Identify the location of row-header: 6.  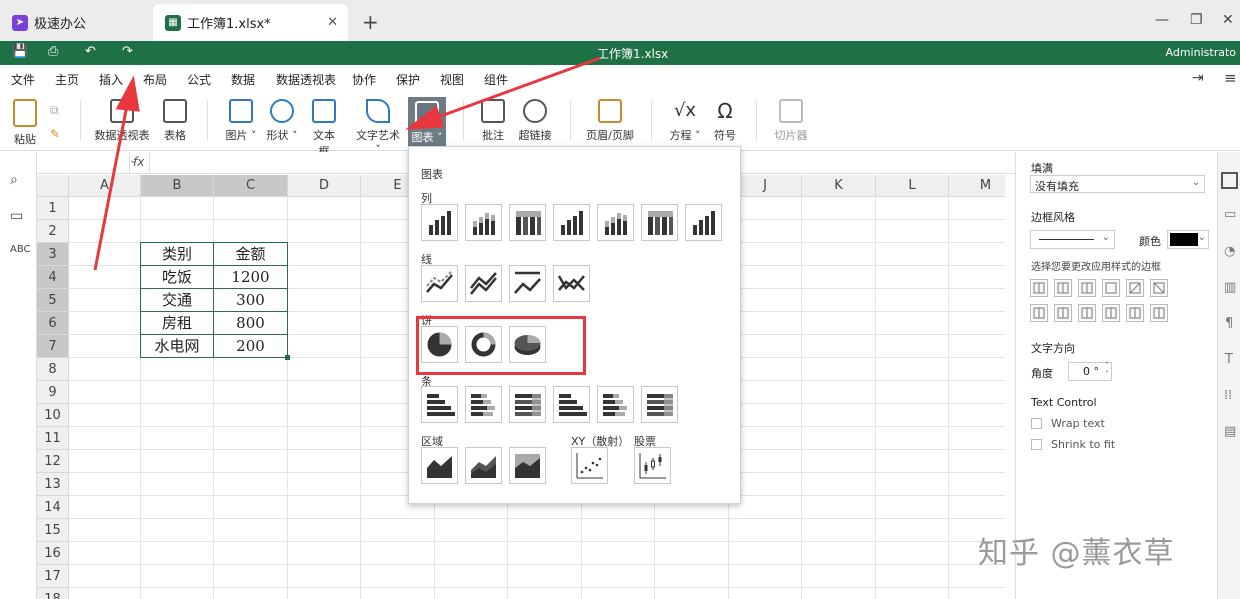
(53, 323).